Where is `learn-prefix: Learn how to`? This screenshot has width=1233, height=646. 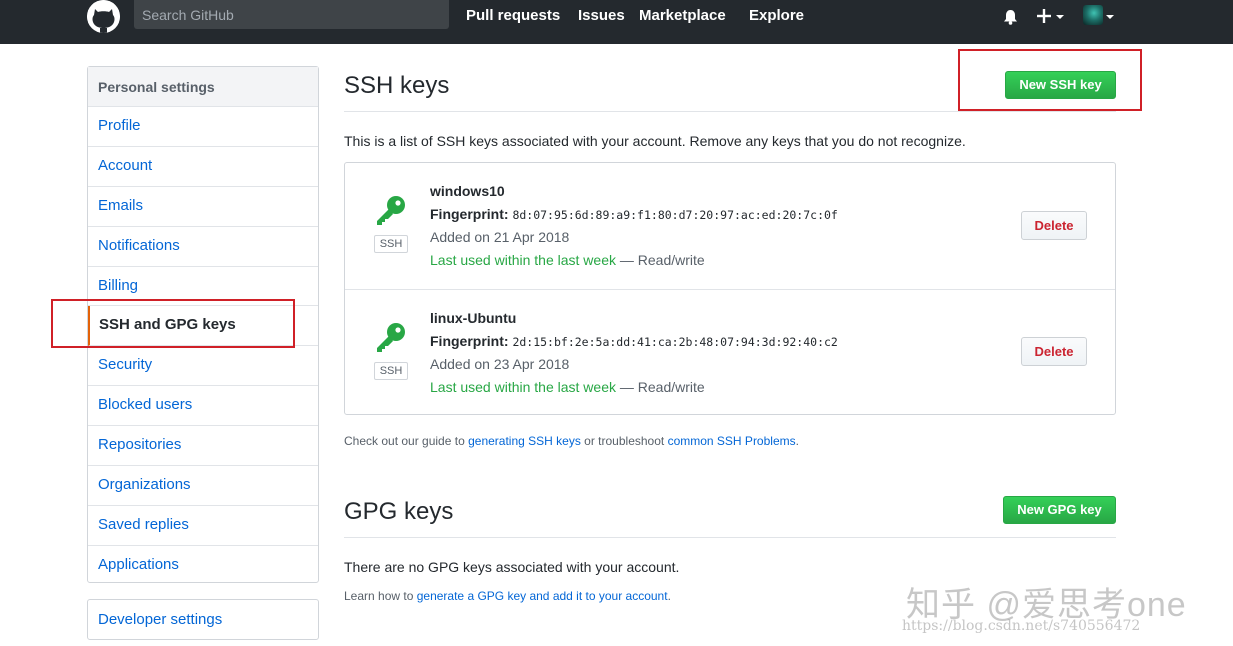 learn-prefix: Learn how to is located at coordinates (379, 596).